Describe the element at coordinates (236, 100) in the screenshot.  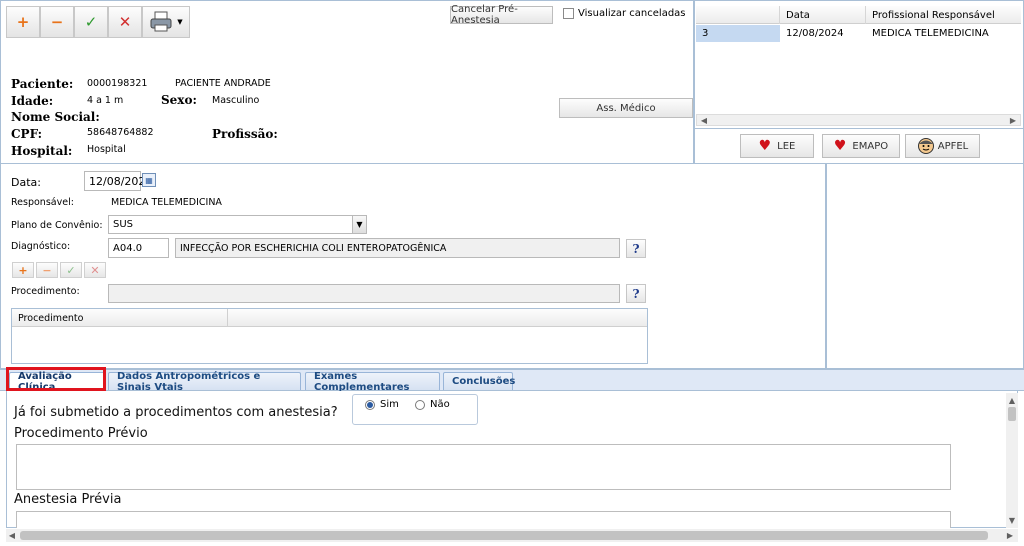
I see `sex-value: Masculino` at that location.